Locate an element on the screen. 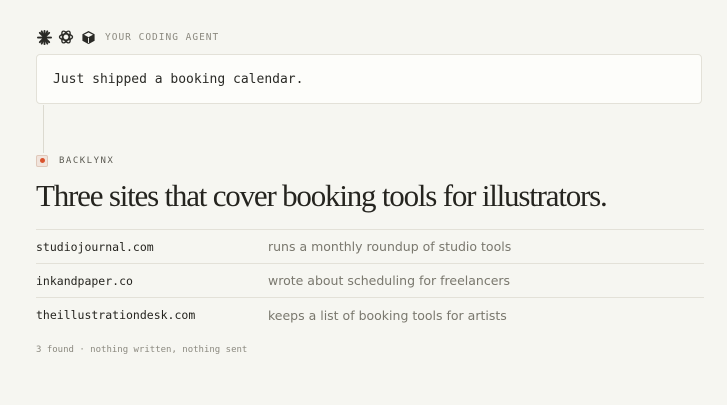  brand-name: BACKLYNX is located at coordinates (87, 160).